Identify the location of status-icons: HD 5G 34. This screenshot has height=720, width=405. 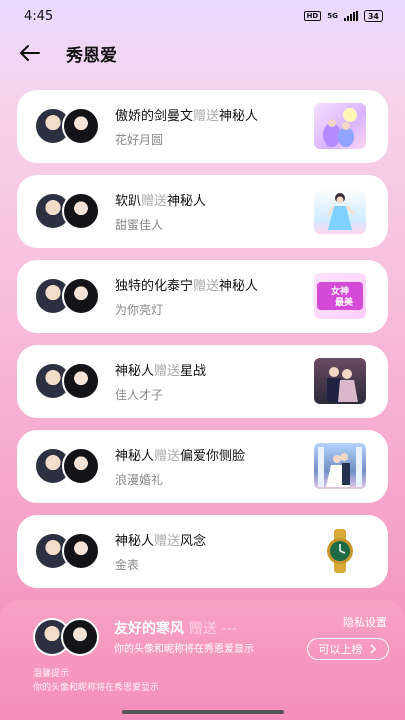
(343, 16).